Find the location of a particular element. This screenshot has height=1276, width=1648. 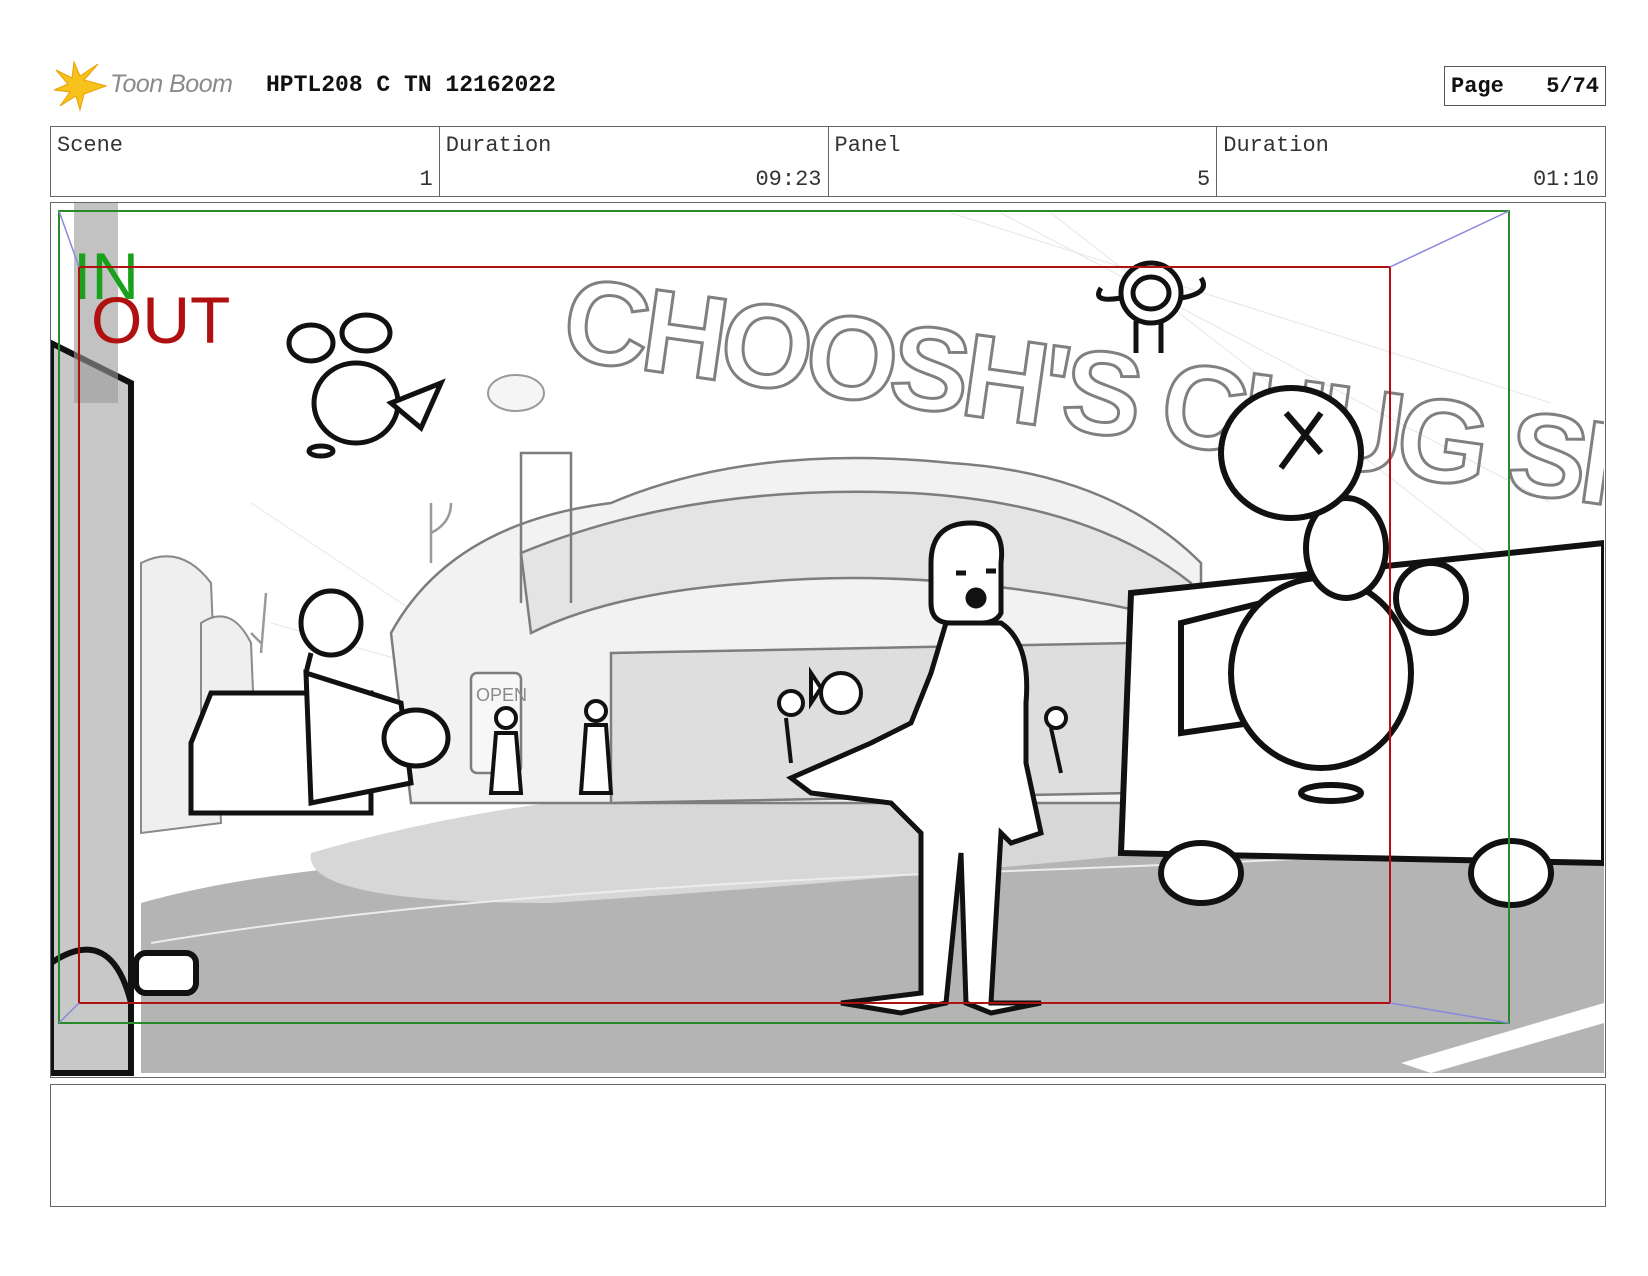

out-label: OUT is located at coordinates (160, 320).